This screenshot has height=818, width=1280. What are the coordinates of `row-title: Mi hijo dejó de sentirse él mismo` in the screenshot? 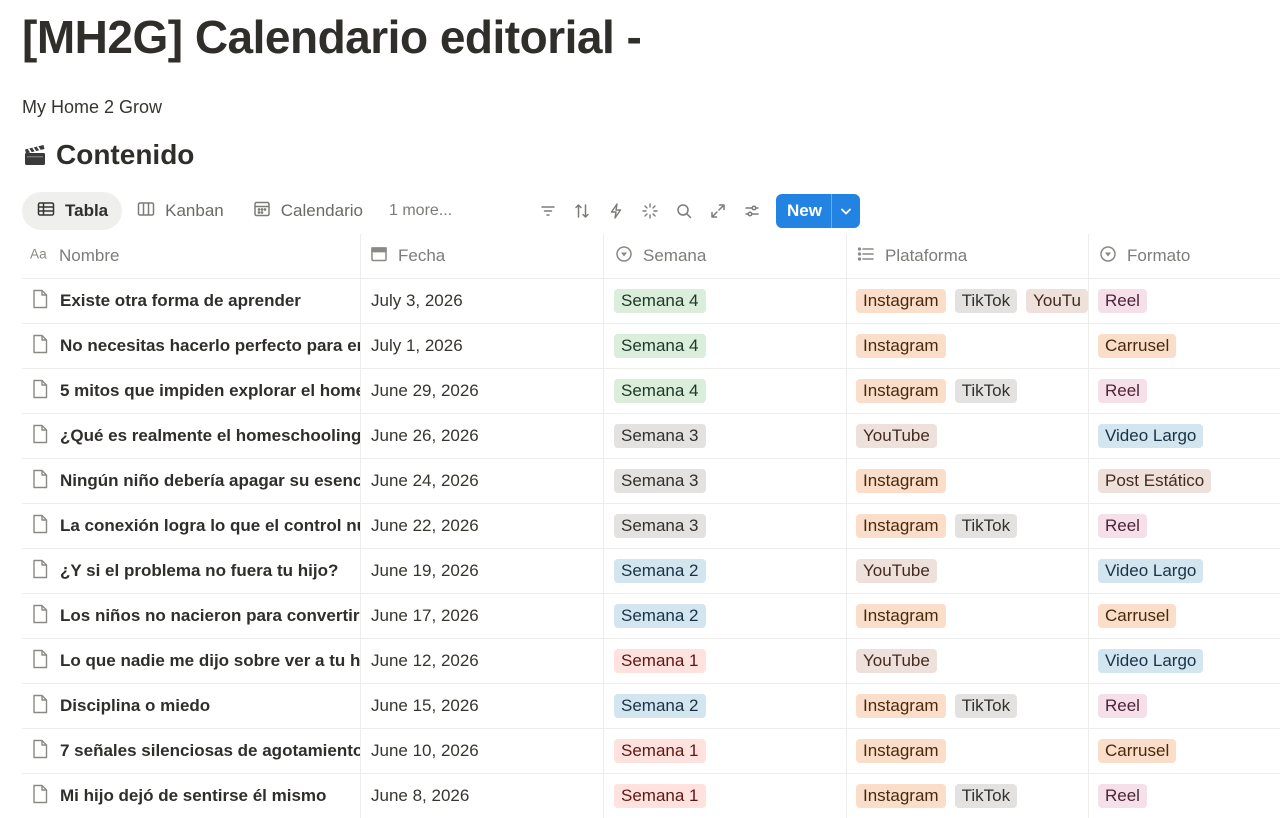 It's located at (193, 796).